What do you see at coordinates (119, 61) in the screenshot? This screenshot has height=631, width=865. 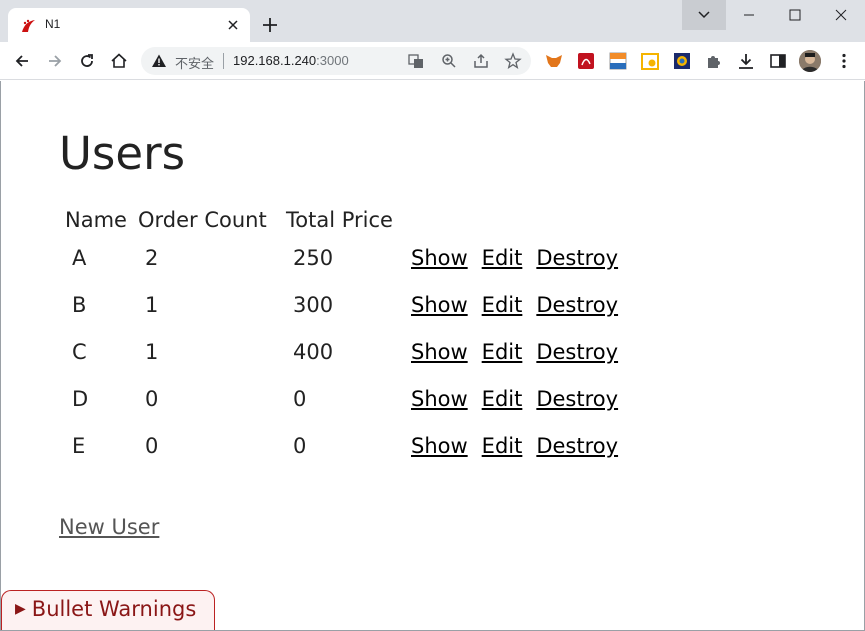 I see `home-icon` at bounding box center [119, 61].